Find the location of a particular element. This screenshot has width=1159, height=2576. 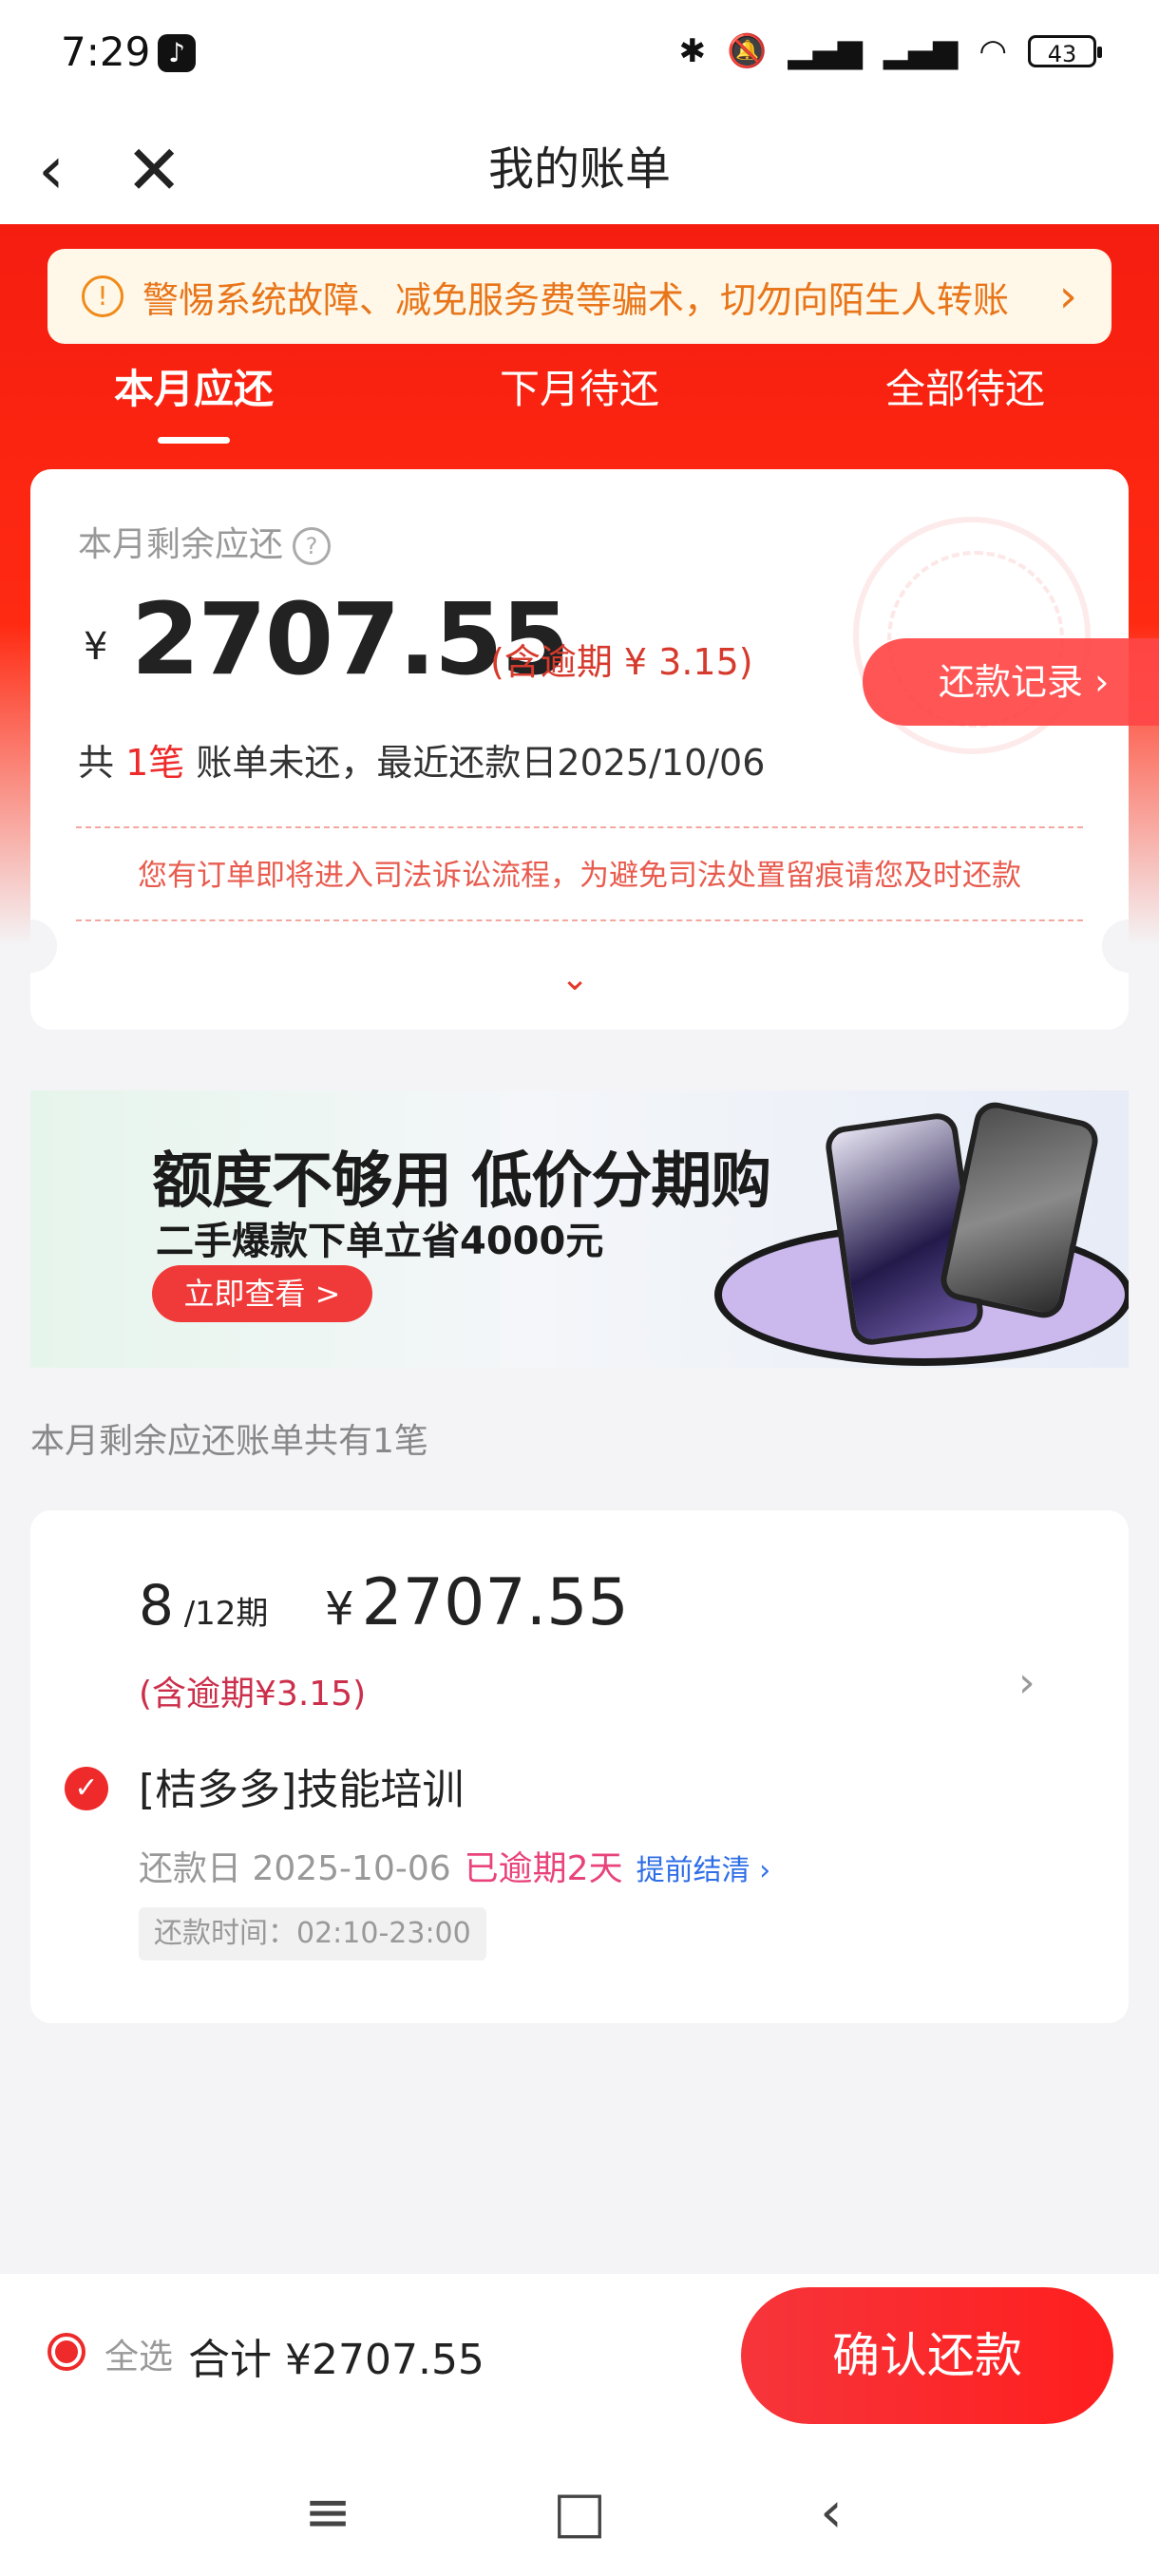

nav-bar: 我的账单 ‹ ✕ is located at coordinates (579, 169).